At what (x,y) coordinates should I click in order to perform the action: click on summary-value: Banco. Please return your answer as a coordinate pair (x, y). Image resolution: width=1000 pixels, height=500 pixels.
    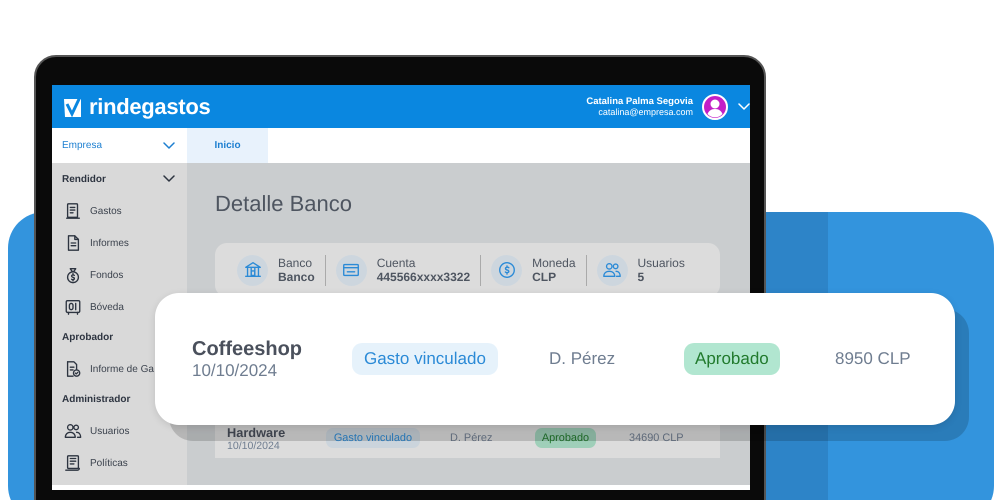
    Looking at the image, I should click on (296, 277).